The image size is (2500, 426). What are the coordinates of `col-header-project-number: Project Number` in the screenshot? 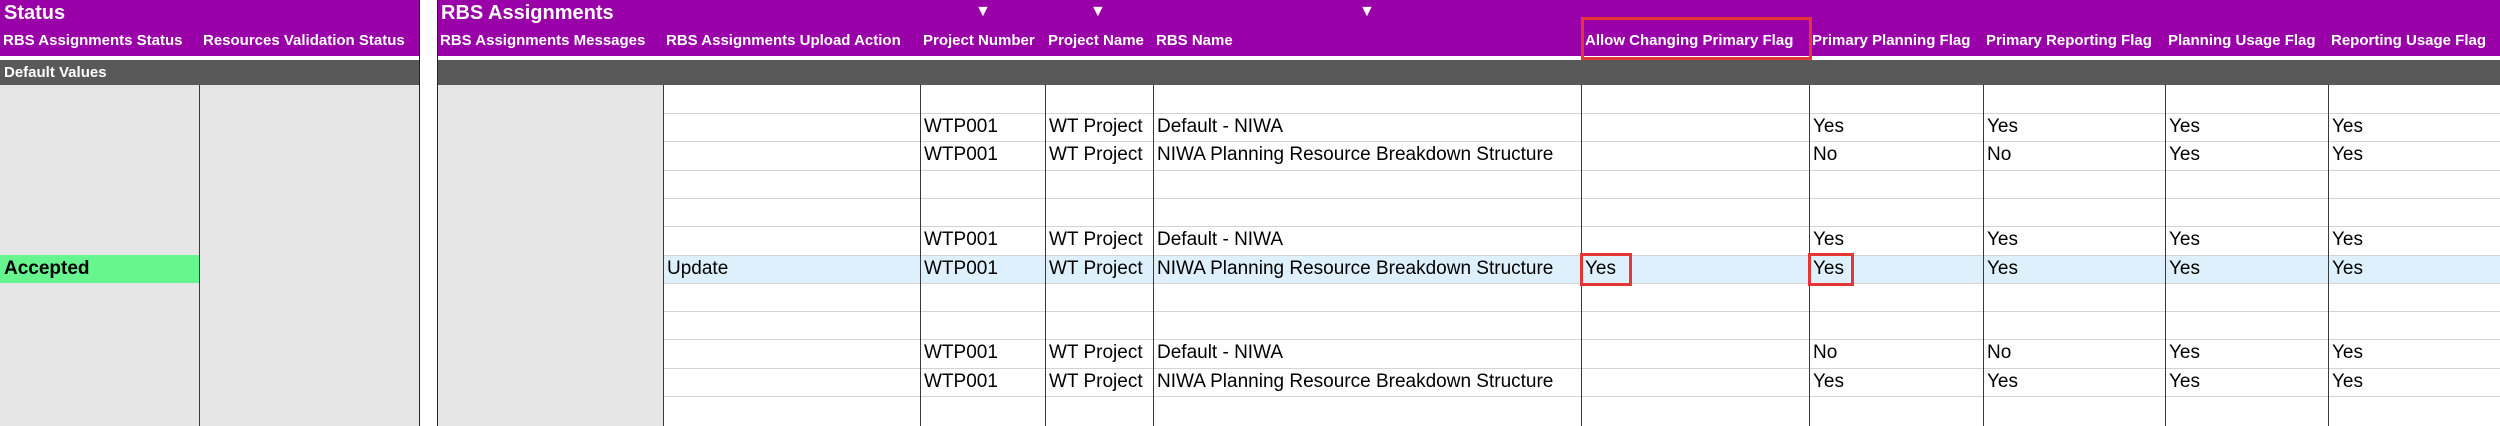 It's located at (982, 41).